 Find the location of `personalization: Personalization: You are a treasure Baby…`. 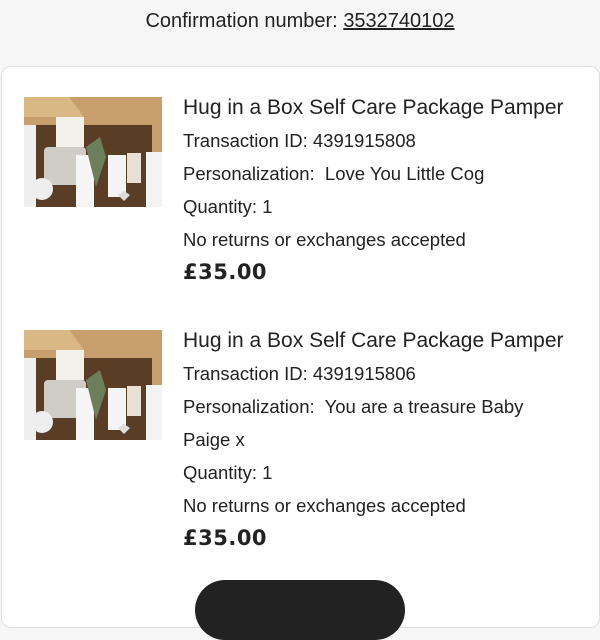

personalization: Personalization: You are a treasure Baby… is located at coordinates (373, 423).